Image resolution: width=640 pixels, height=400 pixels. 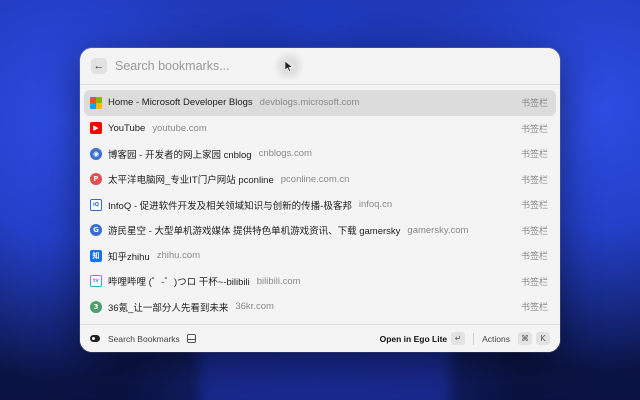 What do you see at coordinates (99, 66) in the screenshot?
I see `back-arrow-icon: ←` at bounding box center [99, 66].